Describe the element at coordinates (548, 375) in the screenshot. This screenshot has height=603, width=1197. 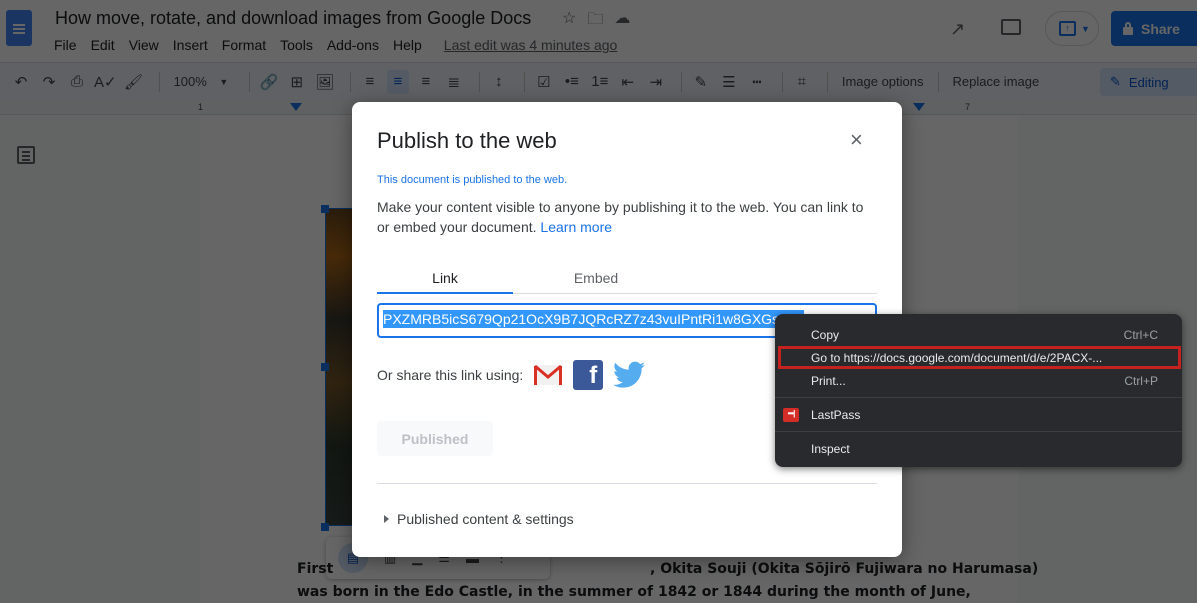
I see `gmail-icon` at that location.